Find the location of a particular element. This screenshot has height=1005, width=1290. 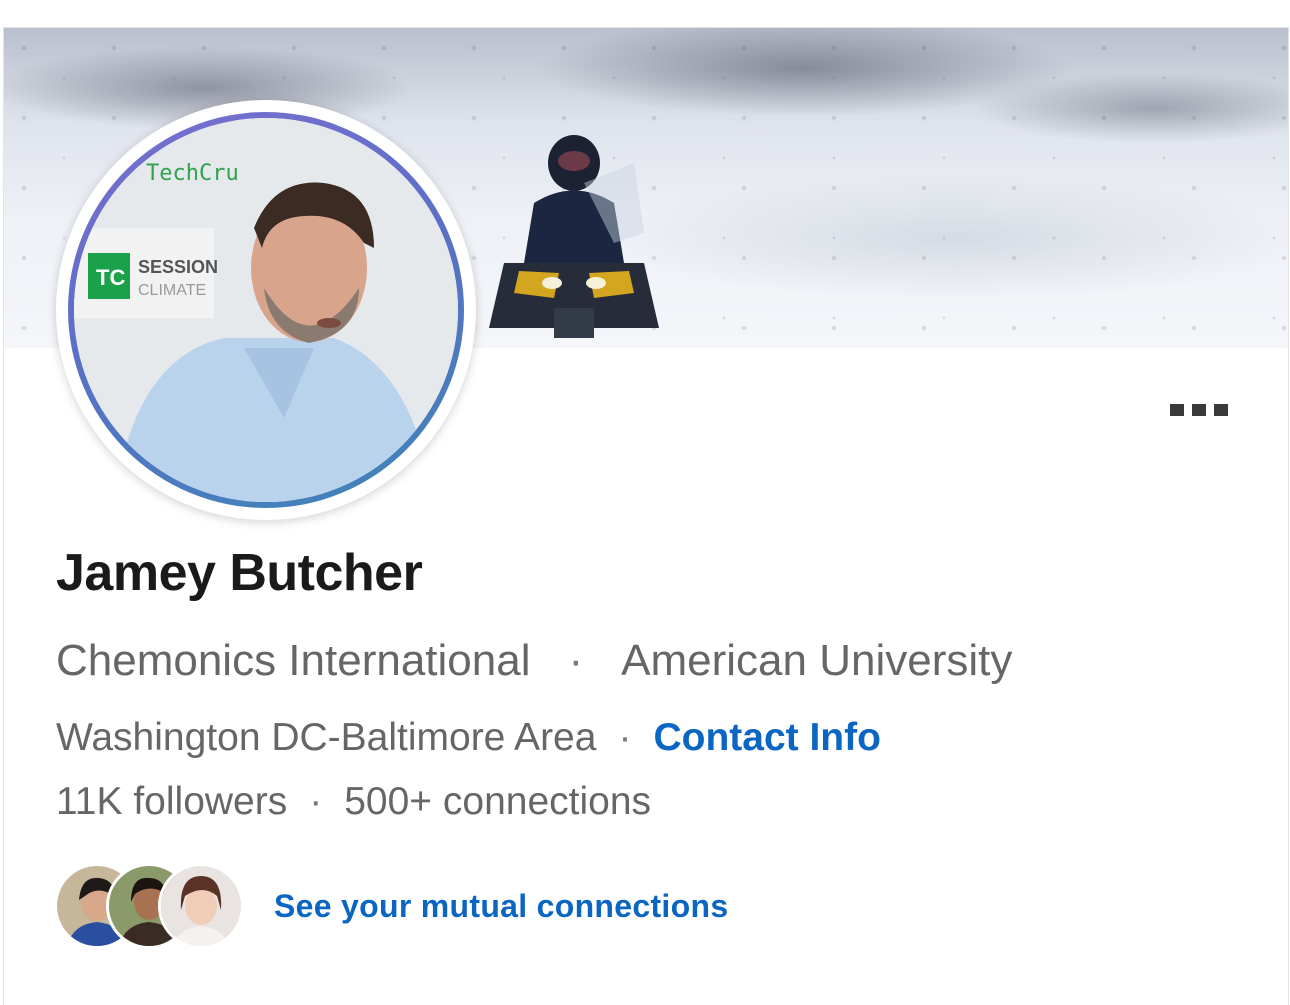

svg-text: TechCru is located at coordinates (192, 173).